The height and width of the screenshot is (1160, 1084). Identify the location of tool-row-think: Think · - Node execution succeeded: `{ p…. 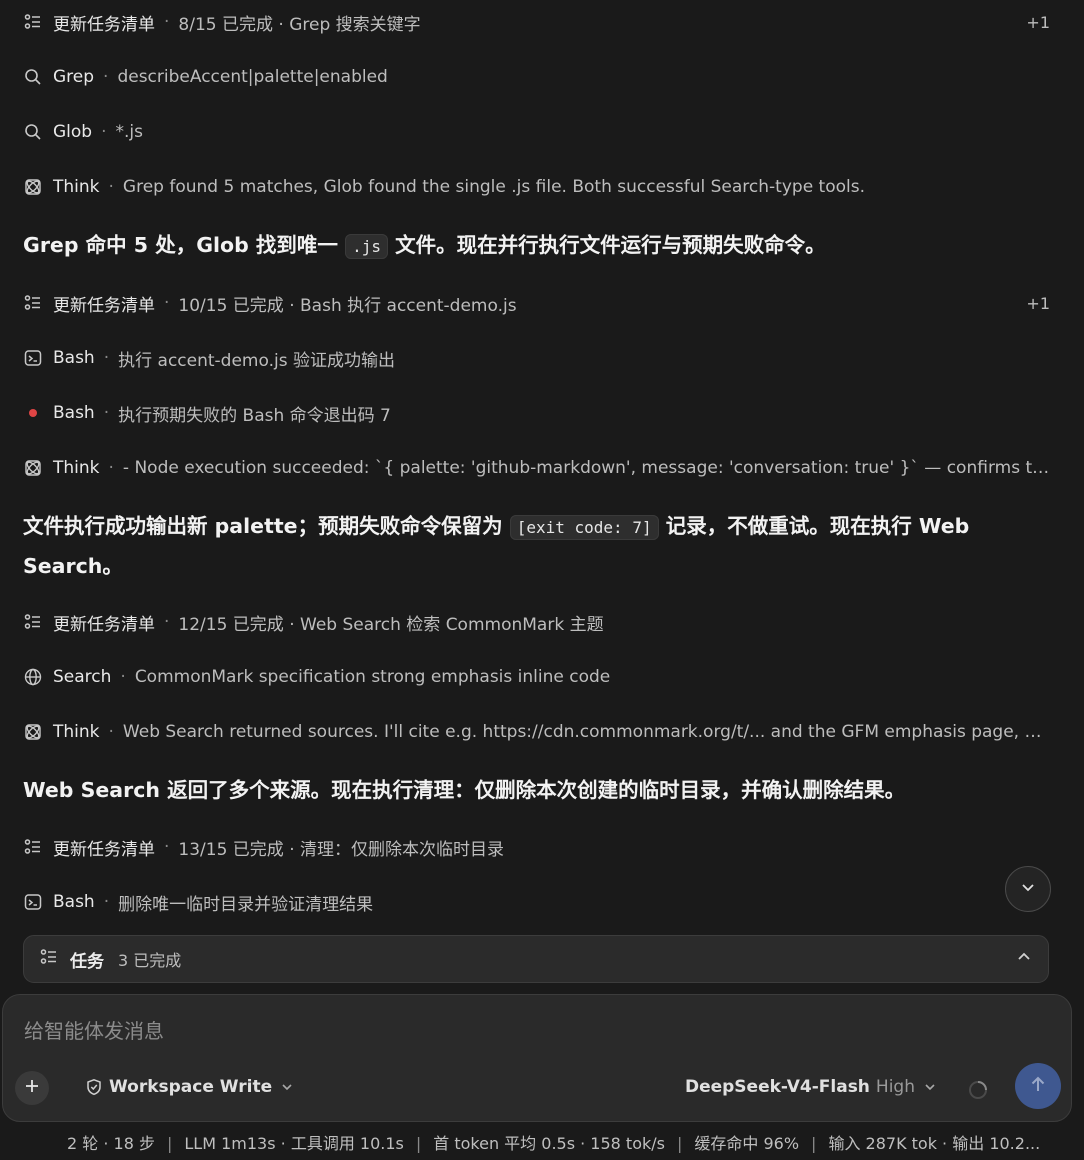
(536, 468).